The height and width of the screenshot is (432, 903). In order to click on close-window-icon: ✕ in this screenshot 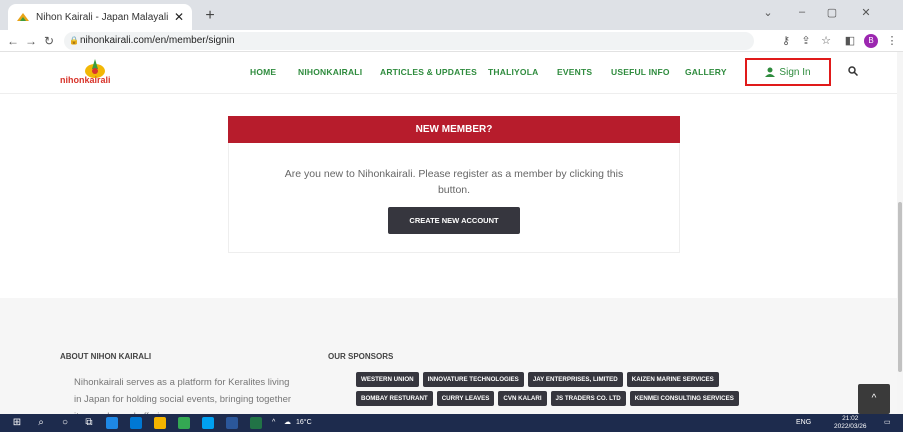, I will do `click(866, 12)`.